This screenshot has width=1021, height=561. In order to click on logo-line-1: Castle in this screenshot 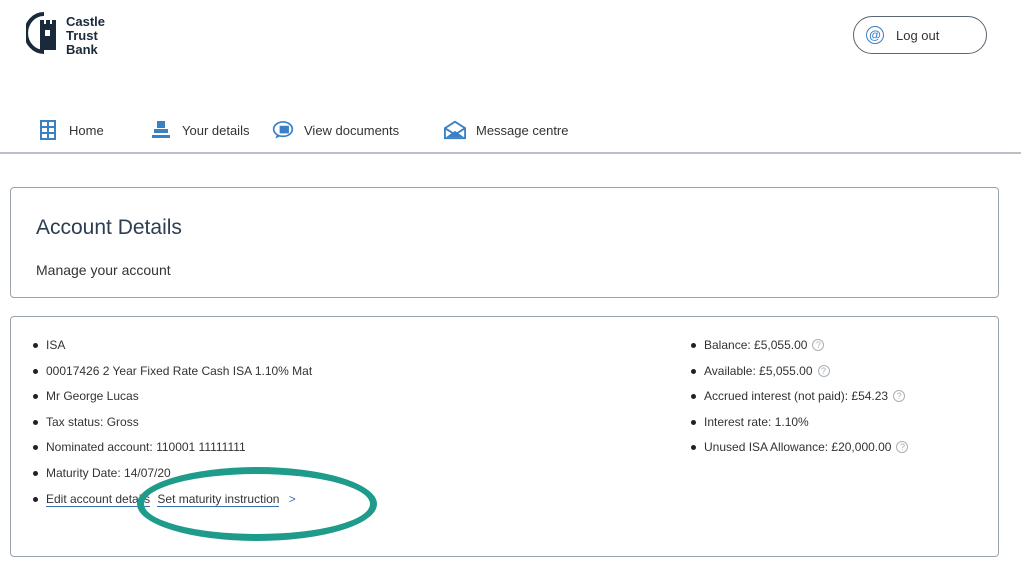, I will do `click(86, 21)`.